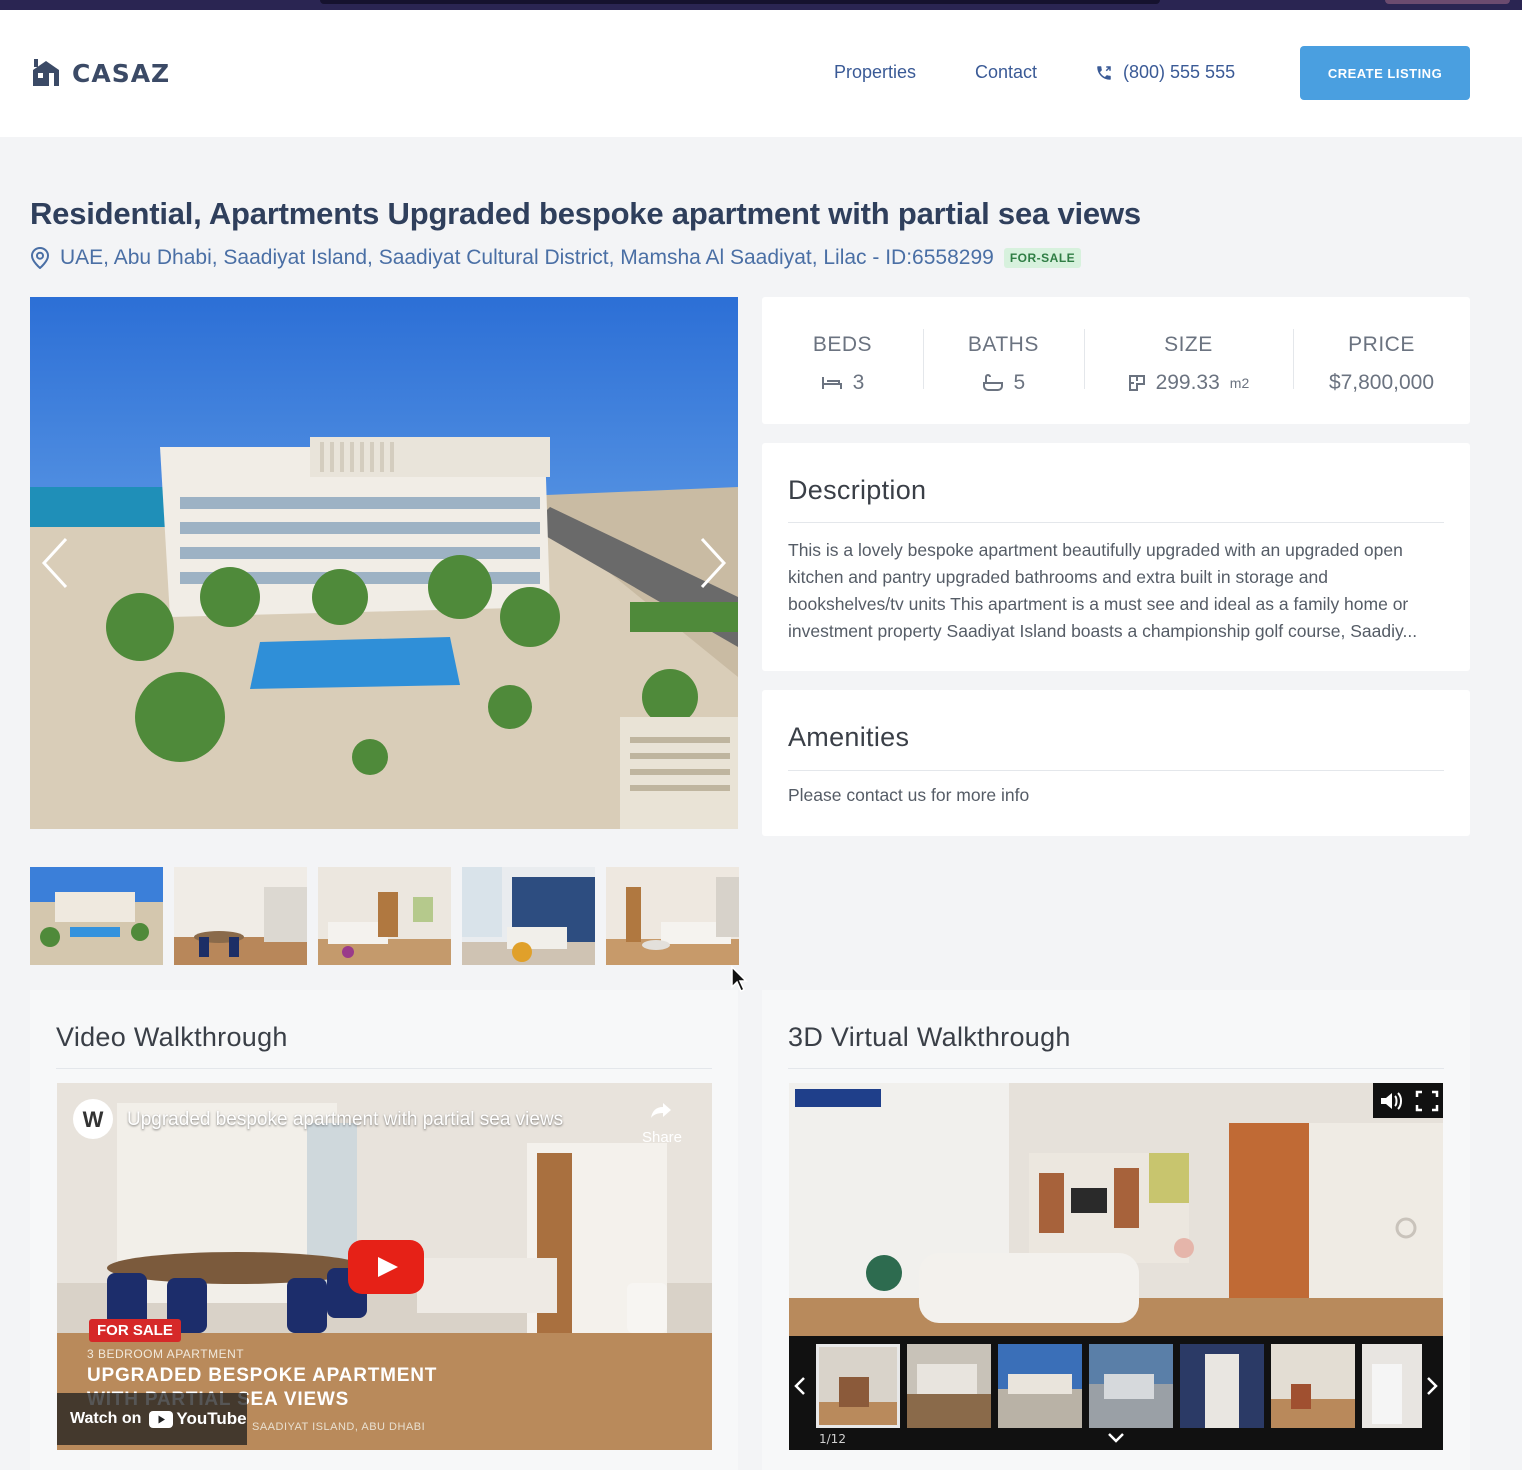 The height and width of the screenshot is (1470, 1522). What do you see at coordinates (1006, 72) in the screenshot?
I see `nav-contact: Contact` at bounding box center [1006, 72].